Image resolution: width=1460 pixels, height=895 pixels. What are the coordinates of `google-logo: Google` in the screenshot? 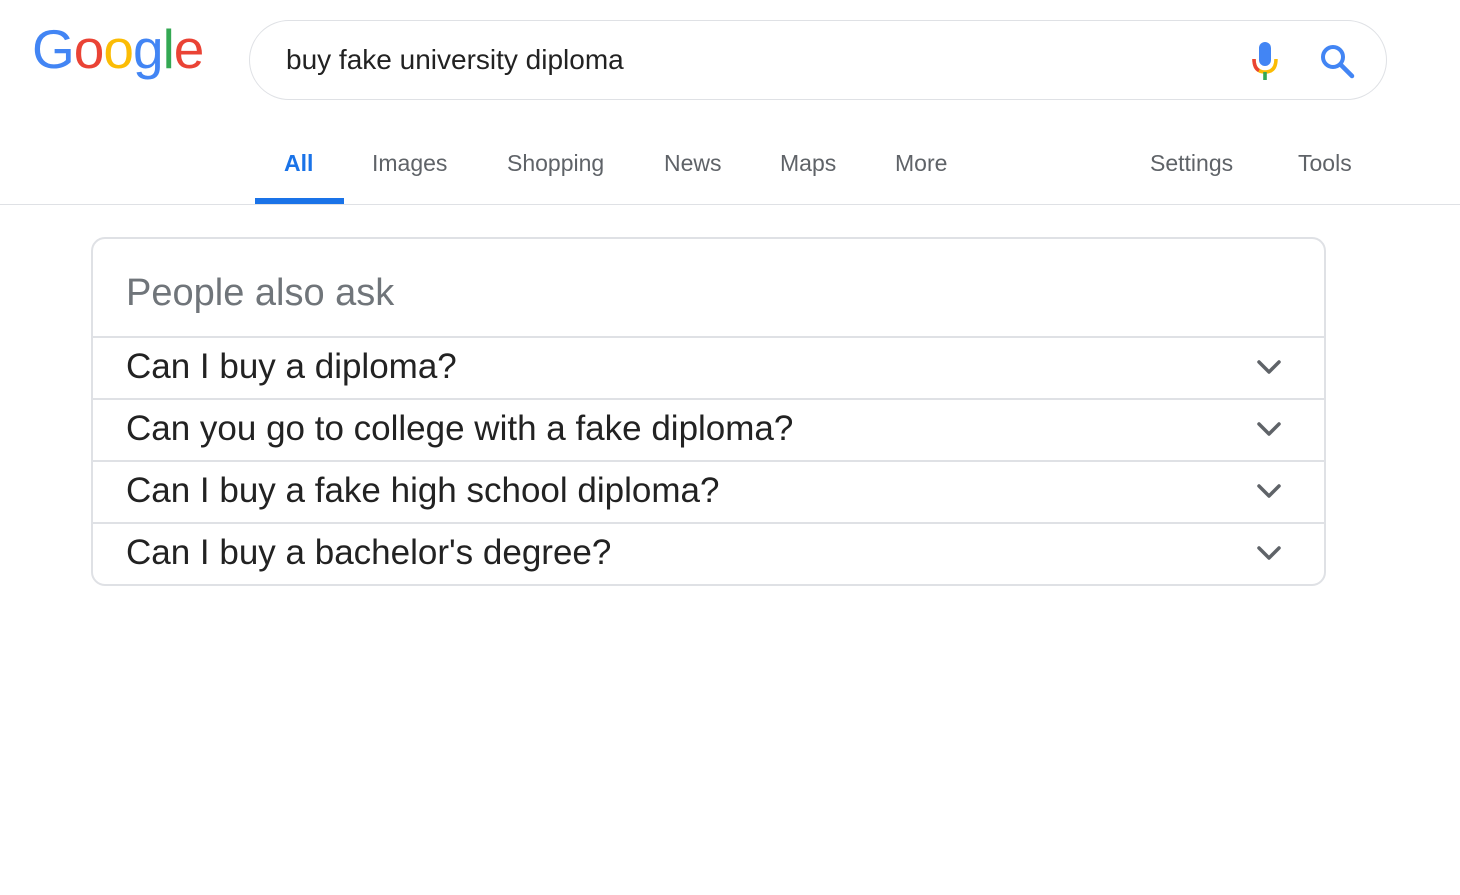 It's located at (118, 49).